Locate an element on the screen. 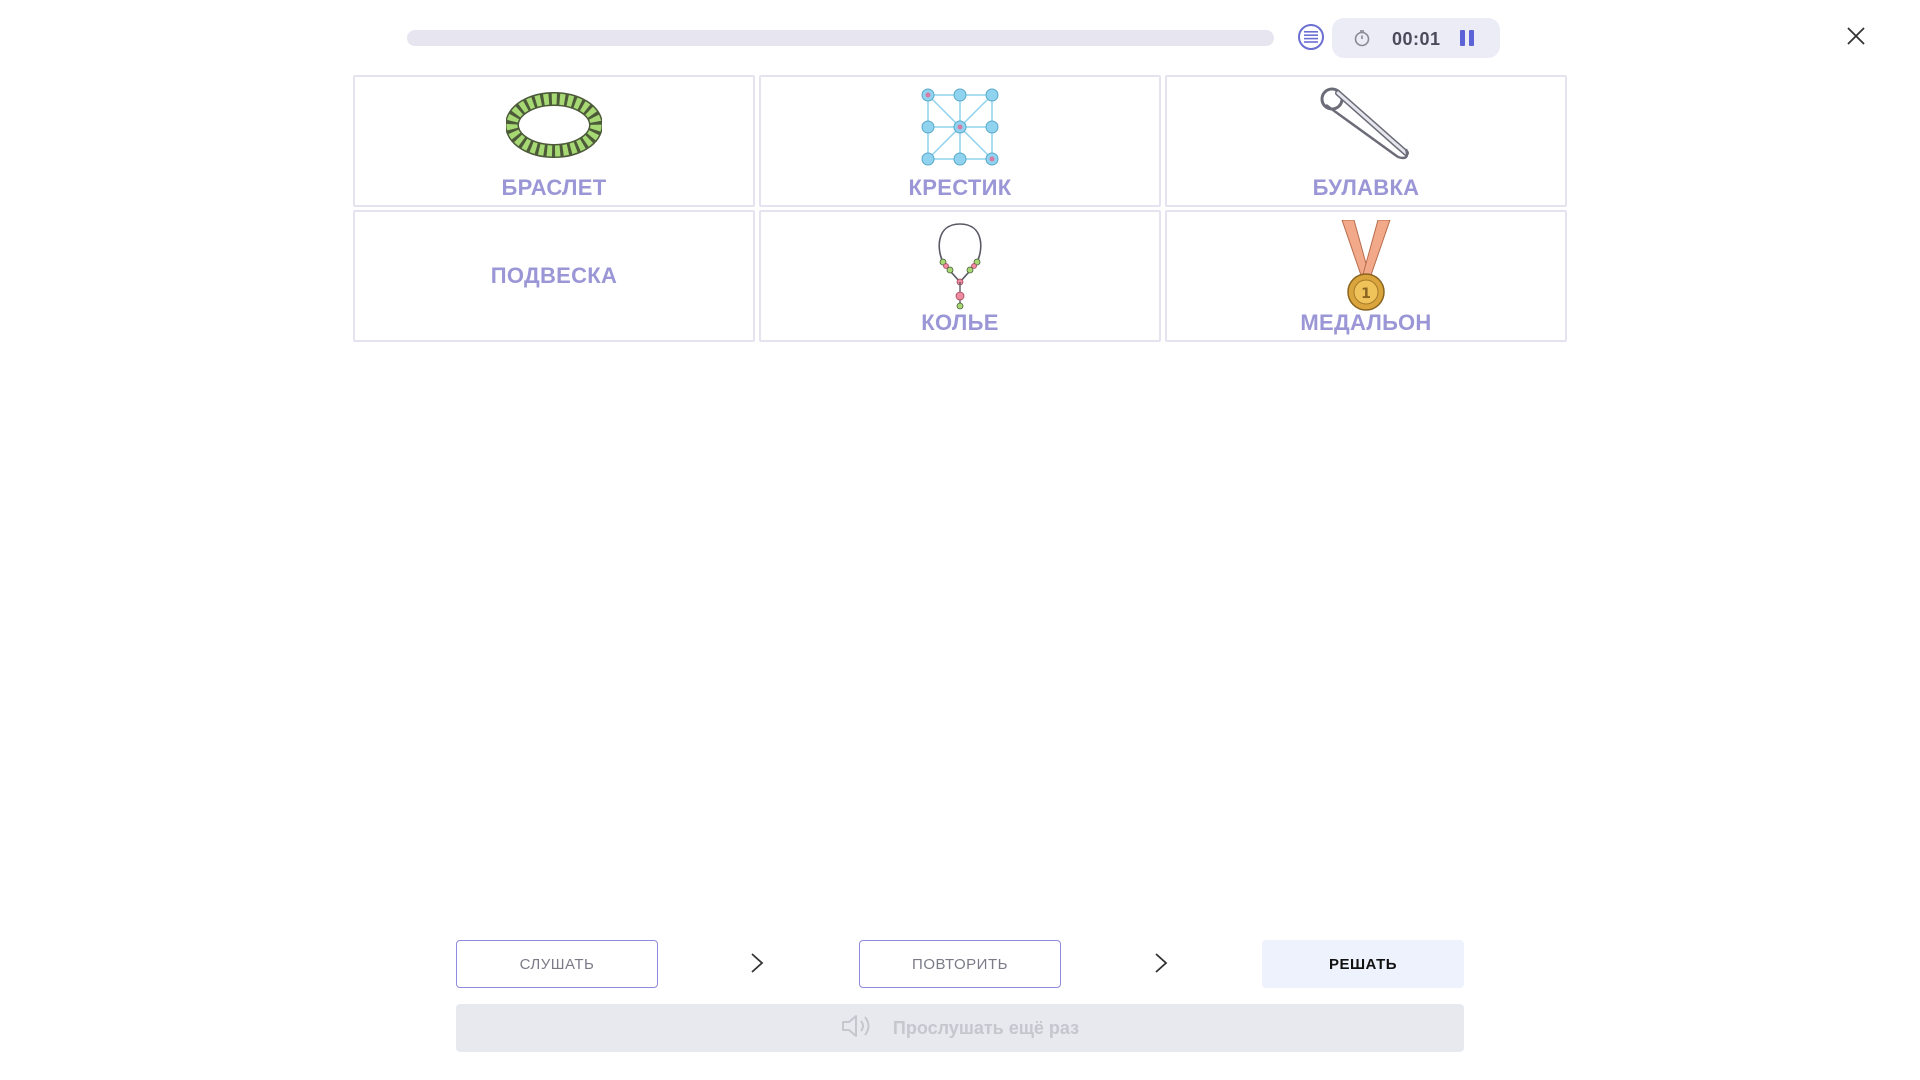 The width and height of the screenshot is (1920, 1080). tic-tac-toe-icon is located at coordinates (960, 128).